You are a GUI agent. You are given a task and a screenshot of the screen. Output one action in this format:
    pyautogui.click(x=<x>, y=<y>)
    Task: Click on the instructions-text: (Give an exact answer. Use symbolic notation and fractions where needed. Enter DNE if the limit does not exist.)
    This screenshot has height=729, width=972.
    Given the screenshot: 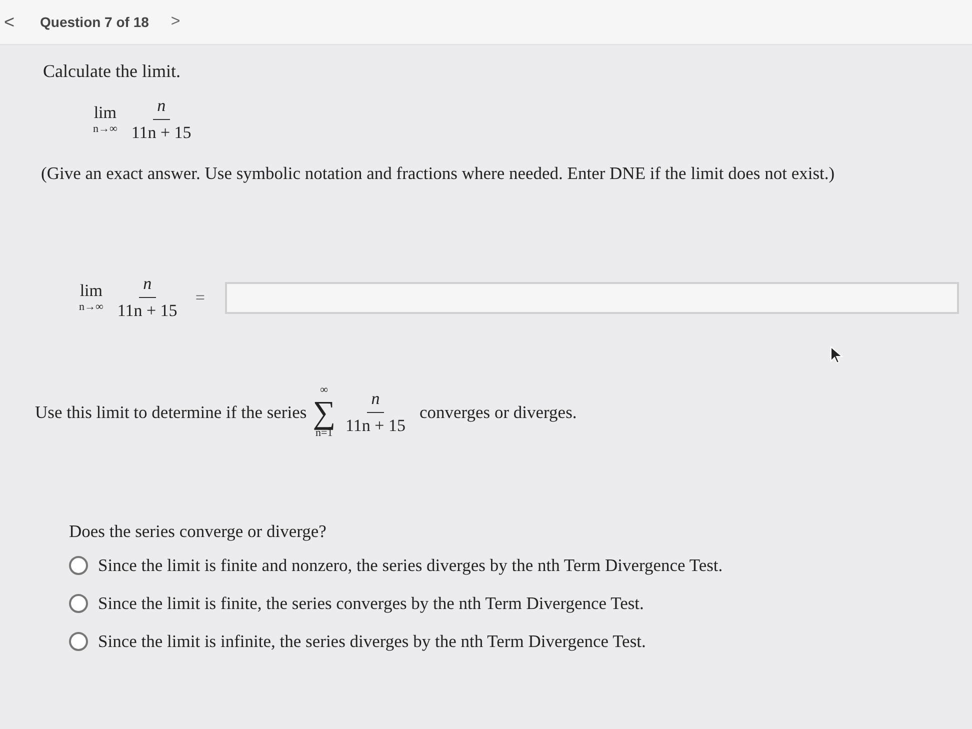 What is the action you would take?
    pyautogui.click(x=438, y=173)
    